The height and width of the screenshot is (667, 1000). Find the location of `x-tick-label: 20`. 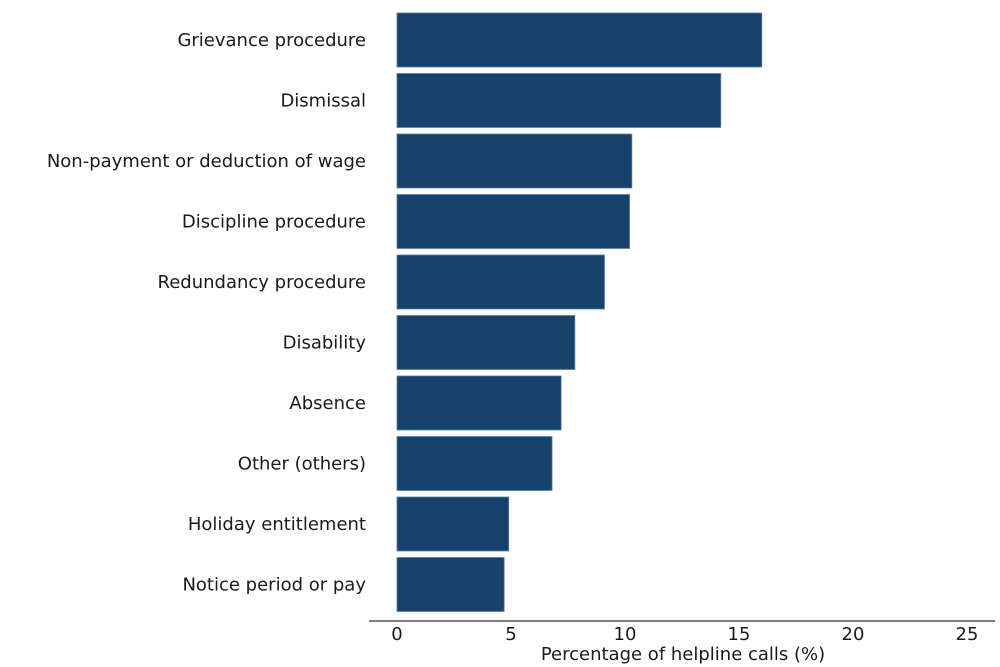

x-tick-label: 20 is located at coordinates (853, 634).